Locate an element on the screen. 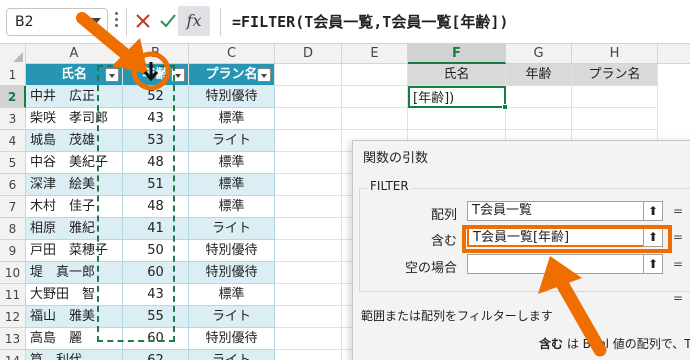  table-cell-name: 中谷 美紀子 is located at coordinates (74, 163).